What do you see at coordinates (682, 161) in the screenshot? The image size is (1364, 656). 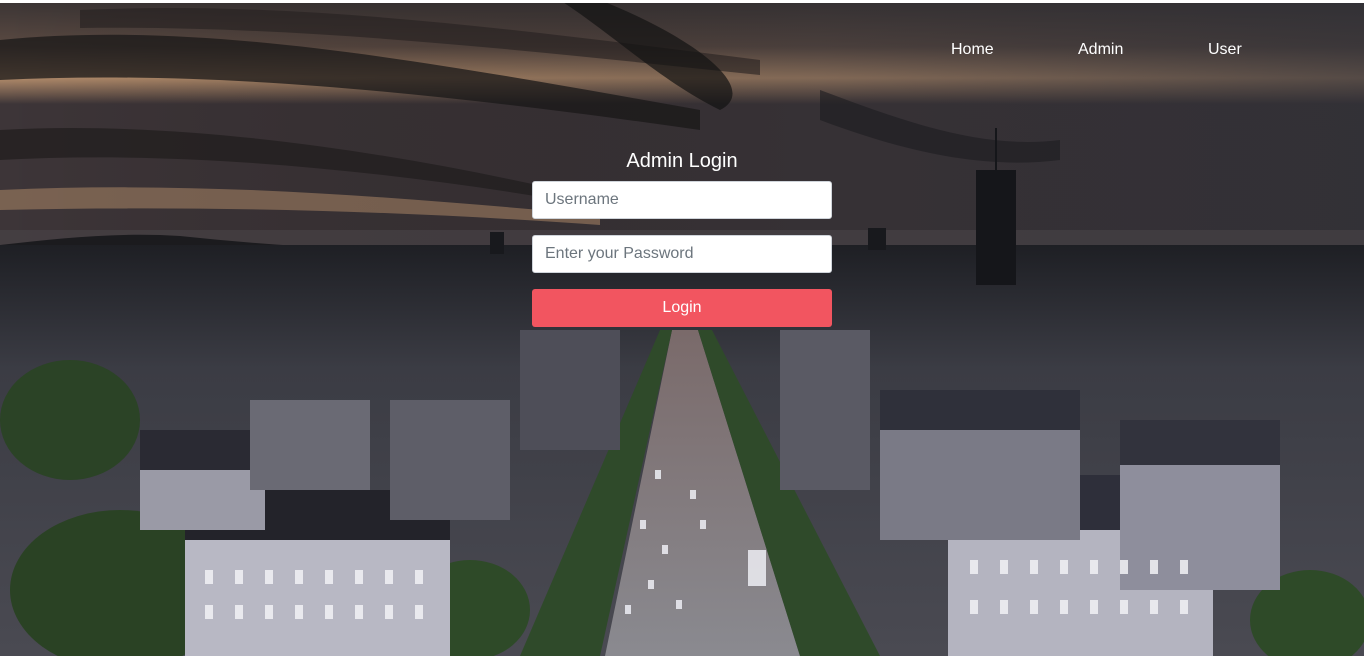 I see `login-title: Admin Login` at bounding box center [682, 161].